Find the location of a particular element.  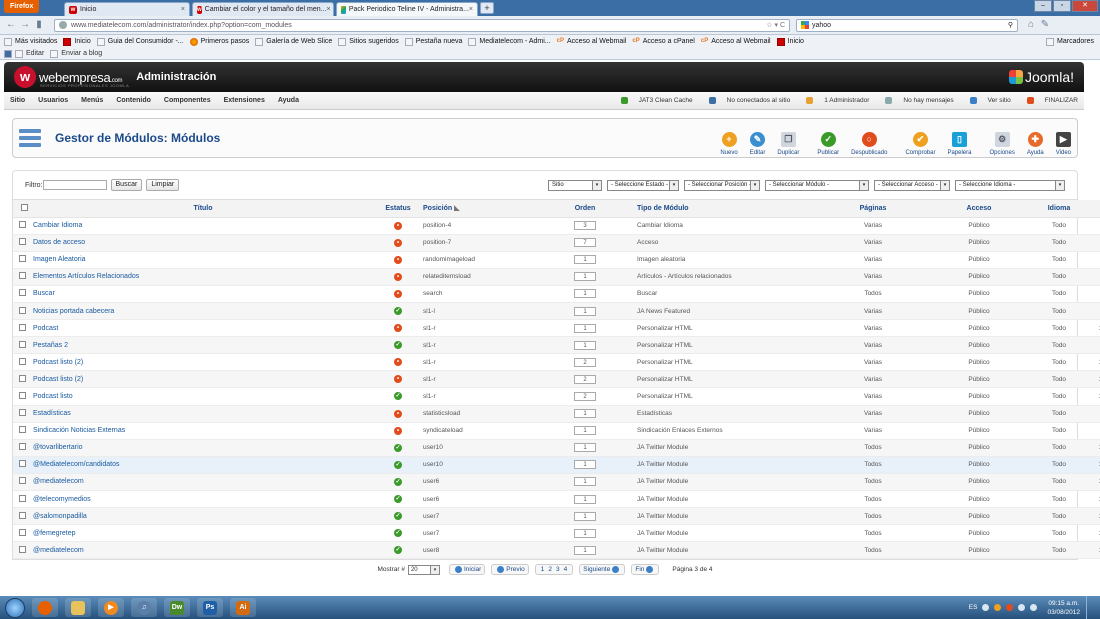

filter-select: - Seleccionar Módulo - ▾ is located at coordinates (817, 185).